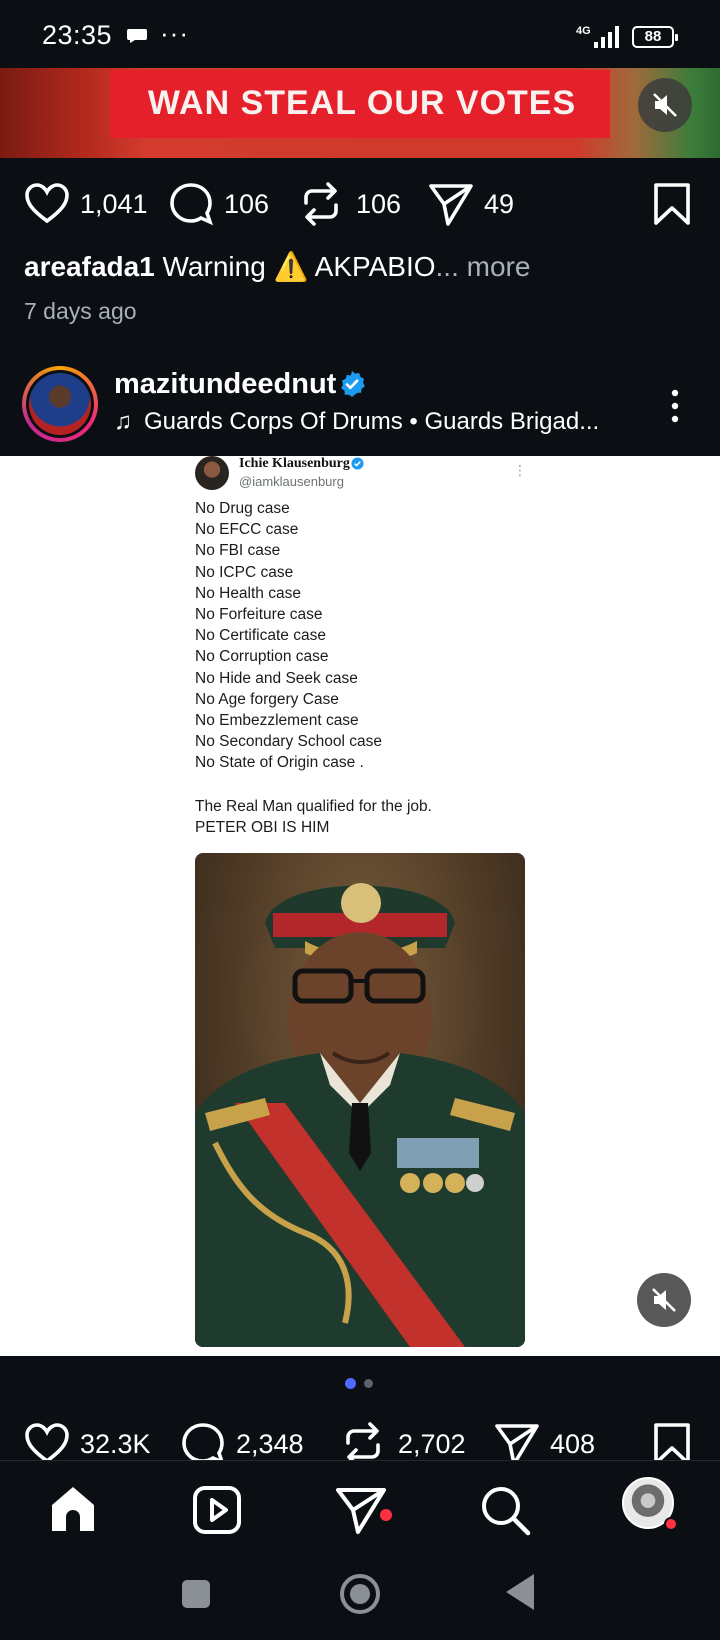 Image resolution: width=720 pixels, height=1640 pixels. I want to click on comment-button: 106, so click(218, 204).